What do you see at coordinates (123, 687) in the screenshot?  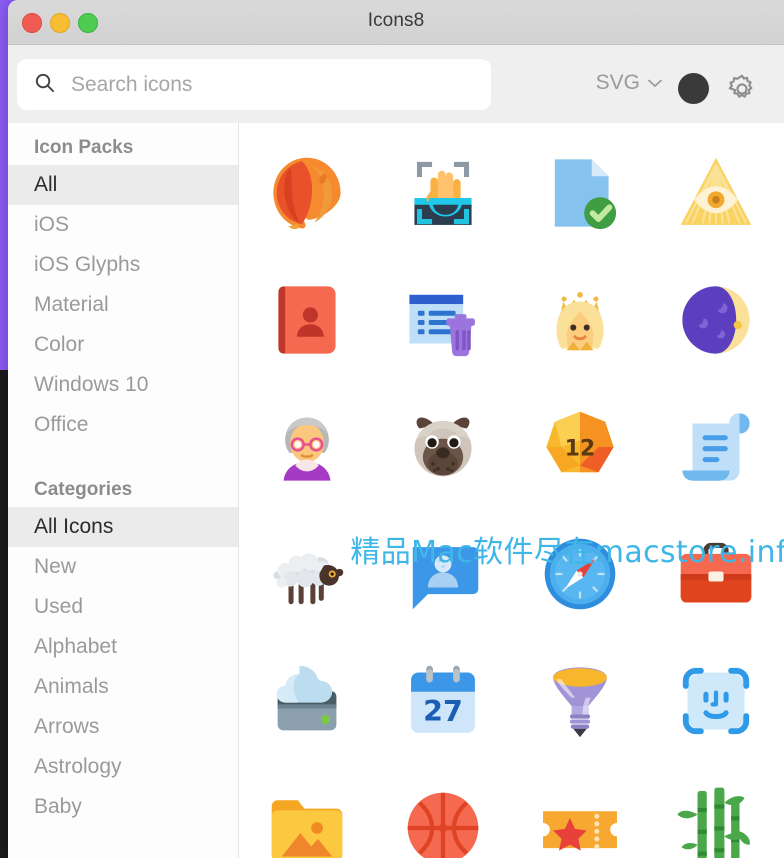 I see `sidebar-item-animals: Animals` at bounding box center [123, 687].